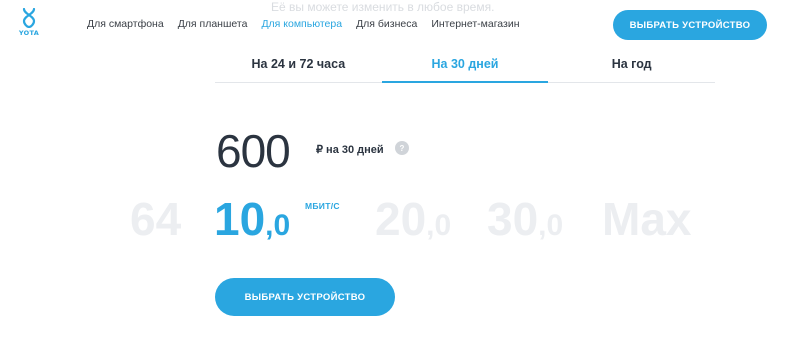 The image size is (785, 337). I want to click on yota-logo: YOTA, so click(29, 25).